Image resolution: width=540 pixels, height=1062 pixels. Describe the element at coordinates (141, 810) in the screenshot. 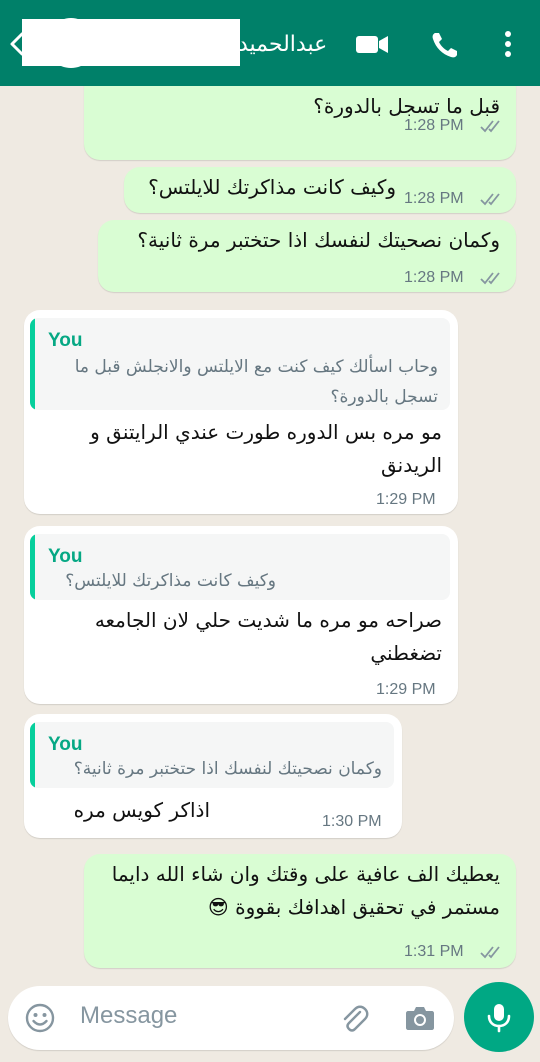

I see `message-text: اذاكر كويس مره` at that location.